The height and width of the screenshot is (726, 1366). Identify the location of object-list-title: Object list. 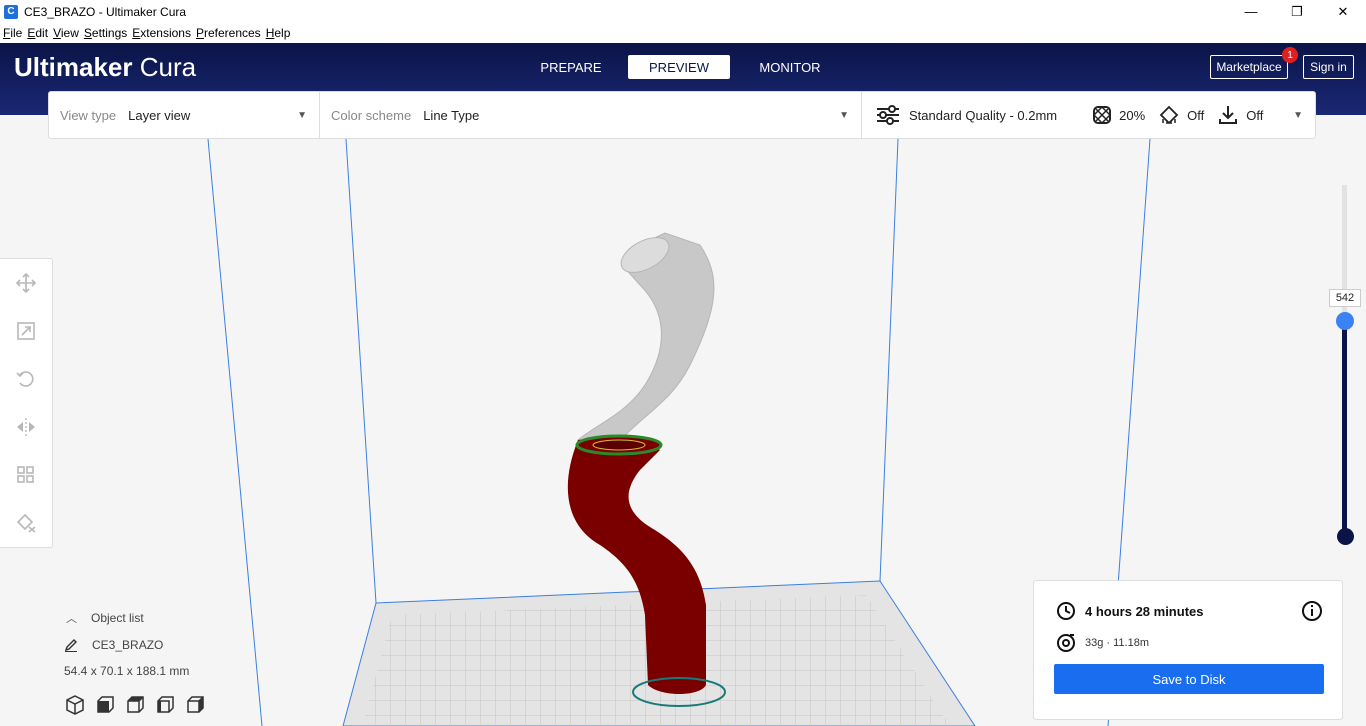
(117, 618).